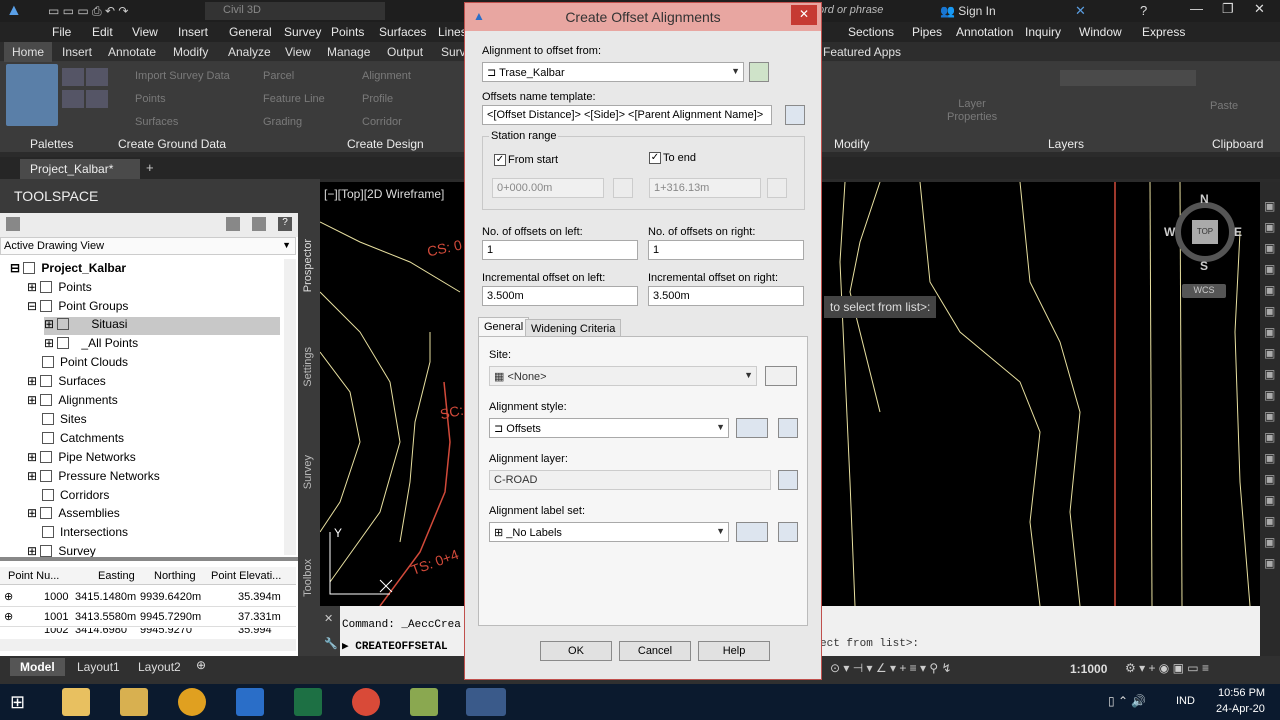 The width and height of the screenshot is (1280, 720). I want to click on tree-item-survey: ⊞ Survey, so click(61, 551).